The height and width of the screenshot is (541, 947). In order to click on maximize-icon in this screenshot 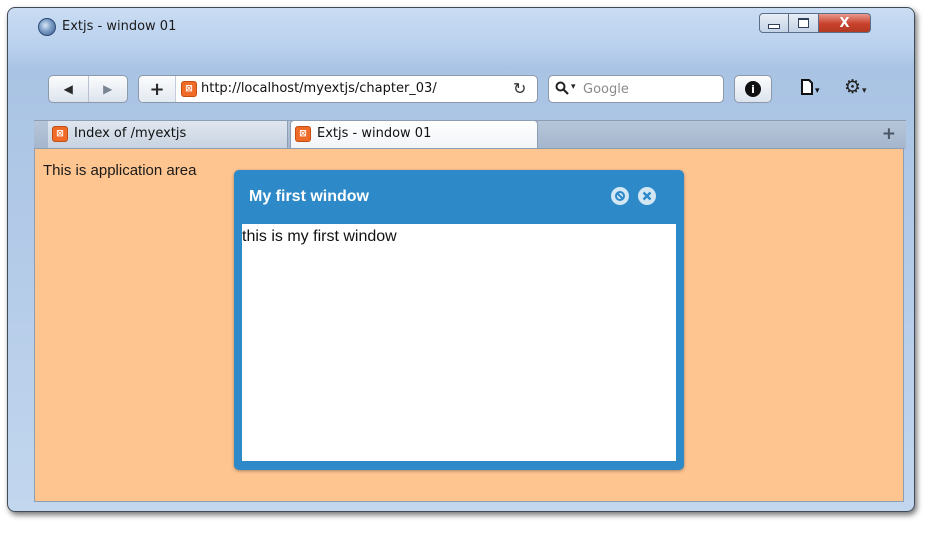, I will do `click(803, 23)`.